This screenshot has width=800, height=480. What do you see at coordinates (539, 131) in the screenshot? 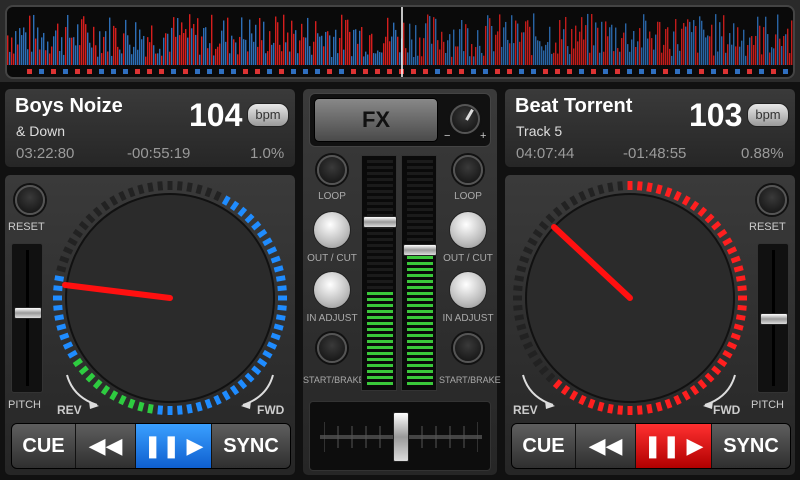
I see `deck-right-track: Track 5` at bounding box center [539, 131].